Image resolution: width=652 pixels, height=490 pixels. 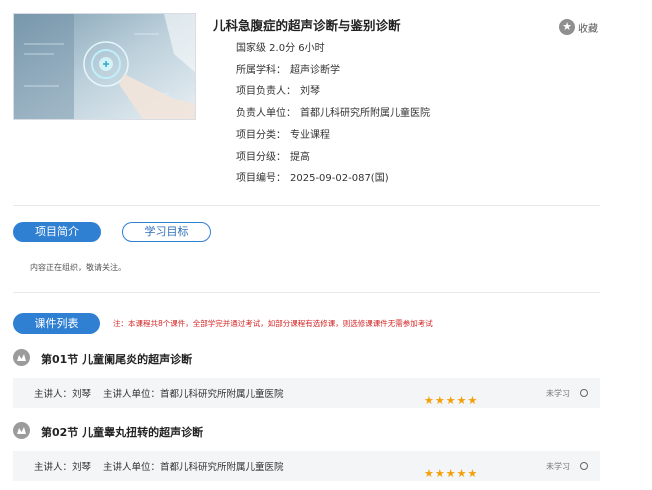 I want to click on course-category: 项目分类： 专业课程, so click(x=283, y=133).